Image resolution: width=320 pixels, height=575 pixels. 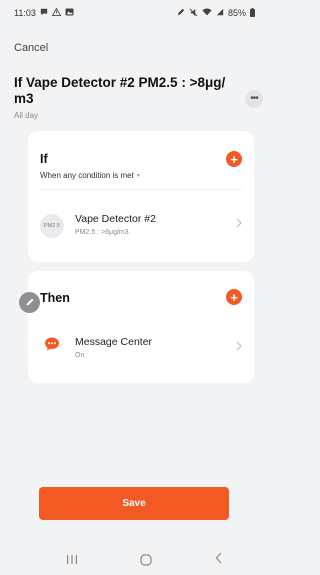 What do you see at coordinates (254, 99) in the screenshot?
I see `more-dots-icon: •••` at bounding box center [254, 99].